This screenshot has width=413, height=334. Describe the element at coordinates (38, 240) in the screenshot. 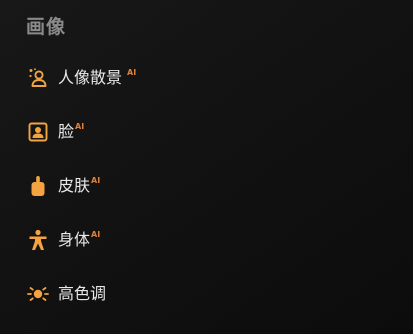

I see `body-icon` at that location.